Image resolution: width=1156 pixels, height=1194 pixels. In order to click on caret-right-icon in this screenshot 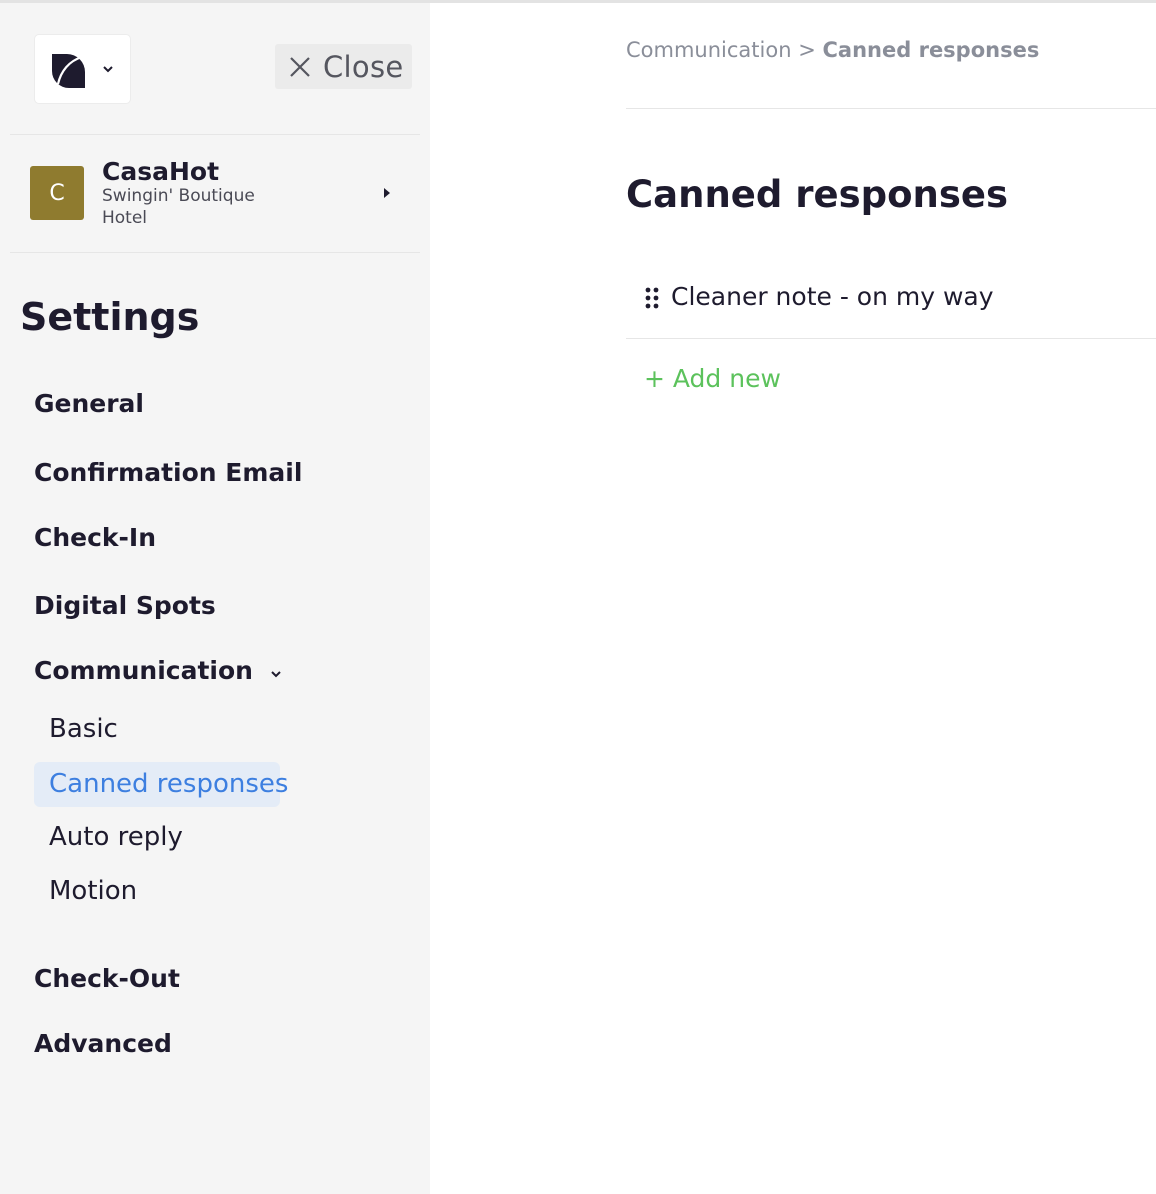, I will do `click(387, 193)`.